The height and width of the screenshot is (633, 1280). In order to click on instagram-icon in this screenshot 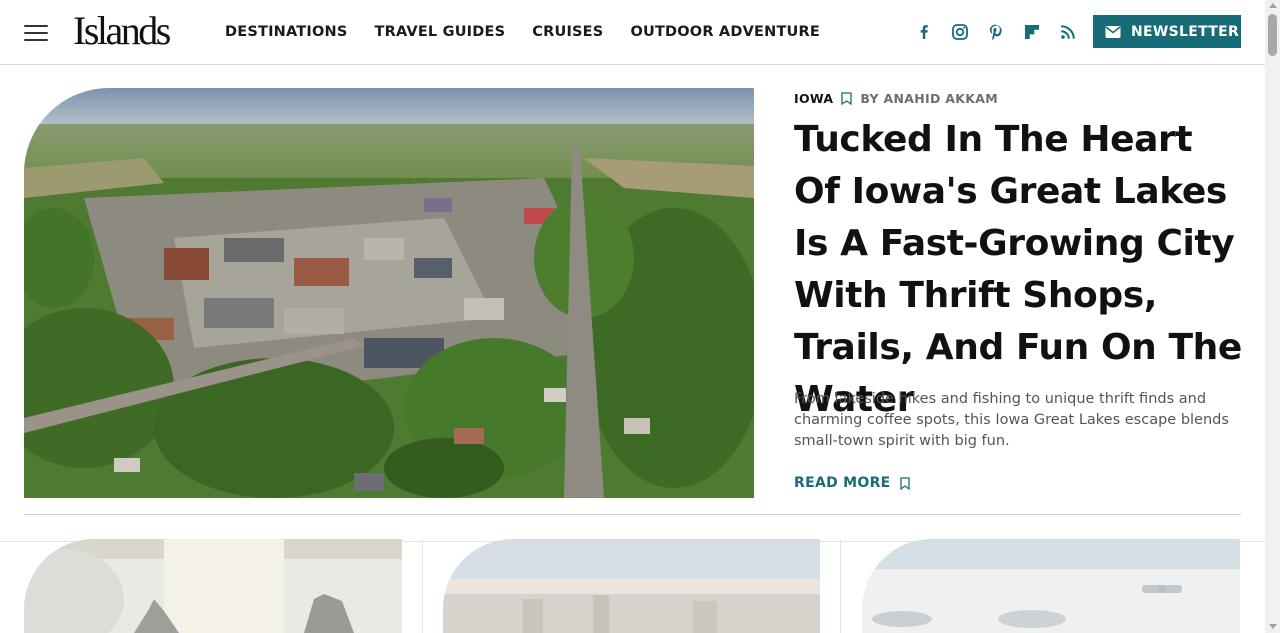, I will do `click(959, 31)`.